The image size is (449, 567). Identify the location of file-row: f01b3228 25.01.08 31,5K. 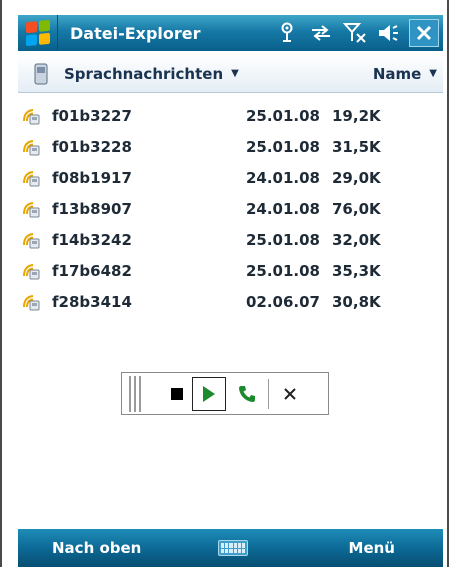
(230, 146).